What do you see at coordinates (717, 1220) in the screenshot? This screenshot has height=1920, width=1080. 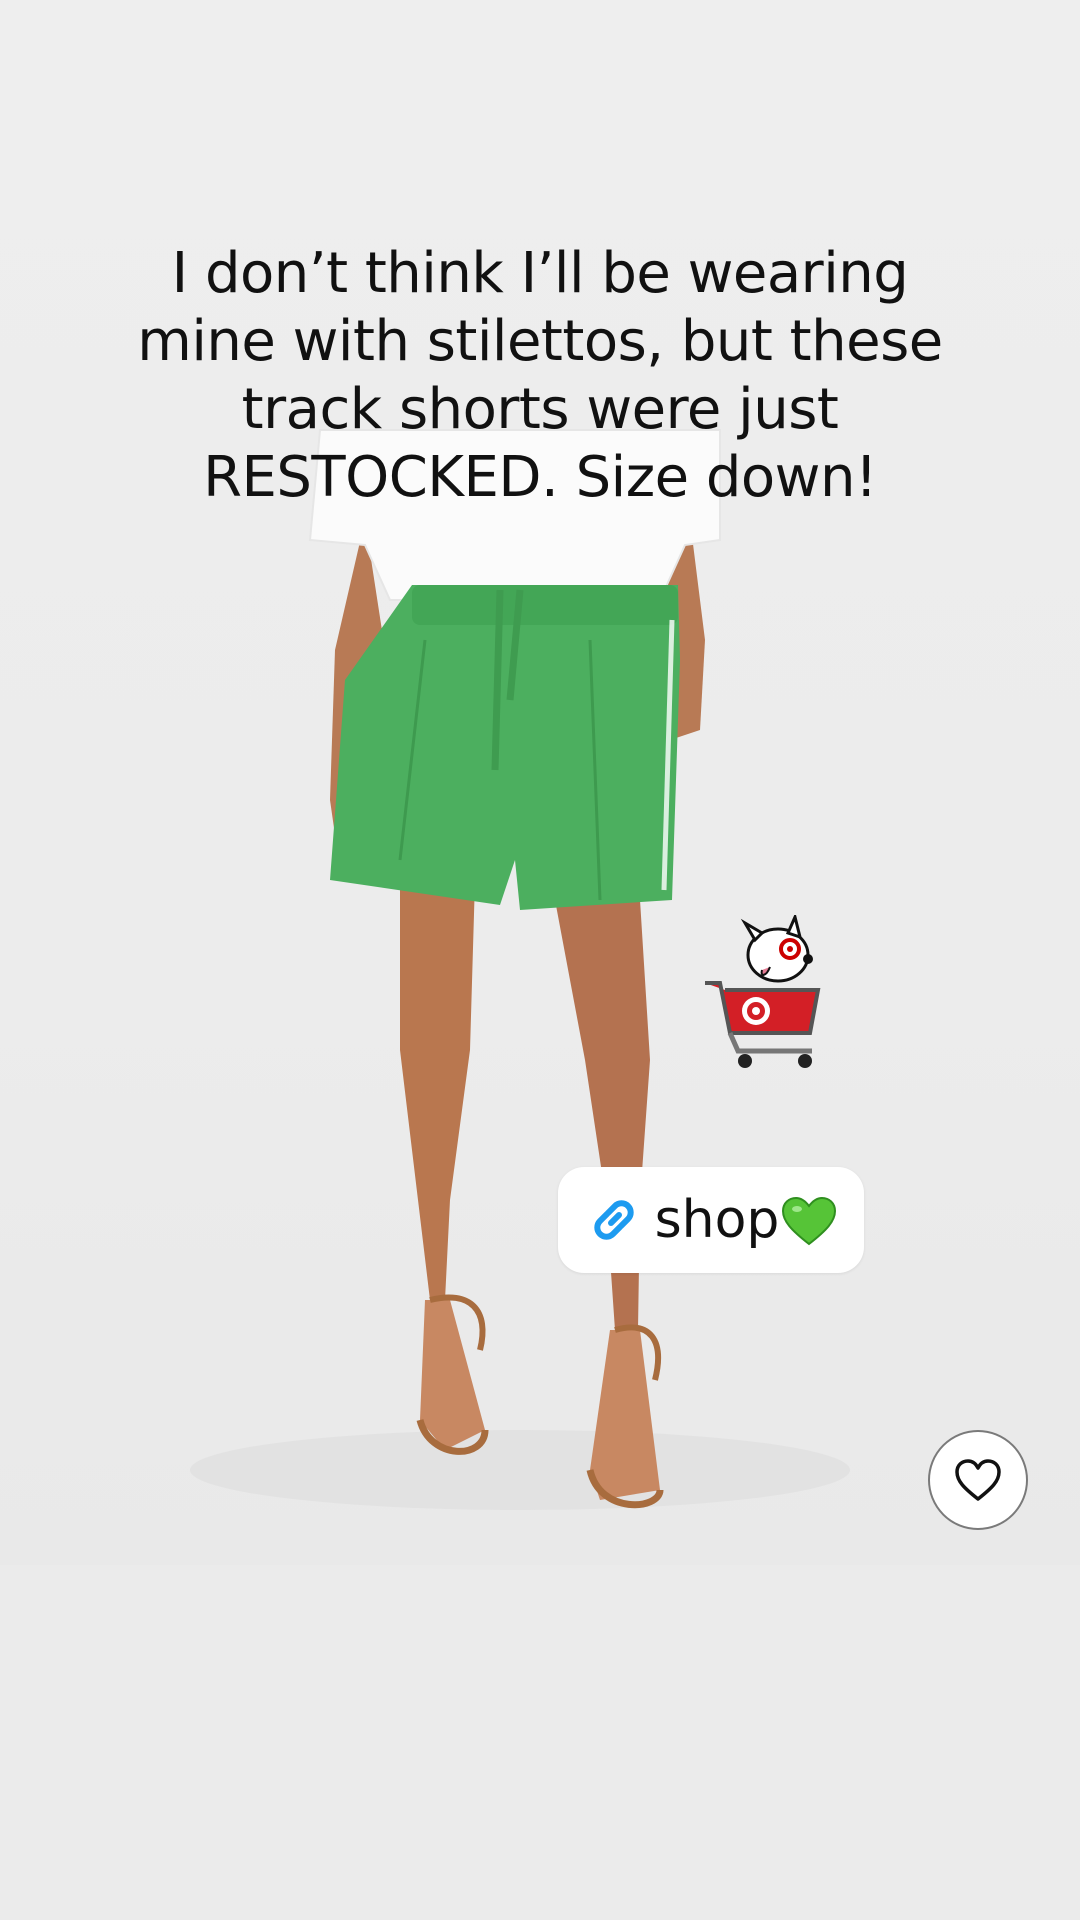 I see `shop-link-label: shop` at bounding box center [717, 1220].